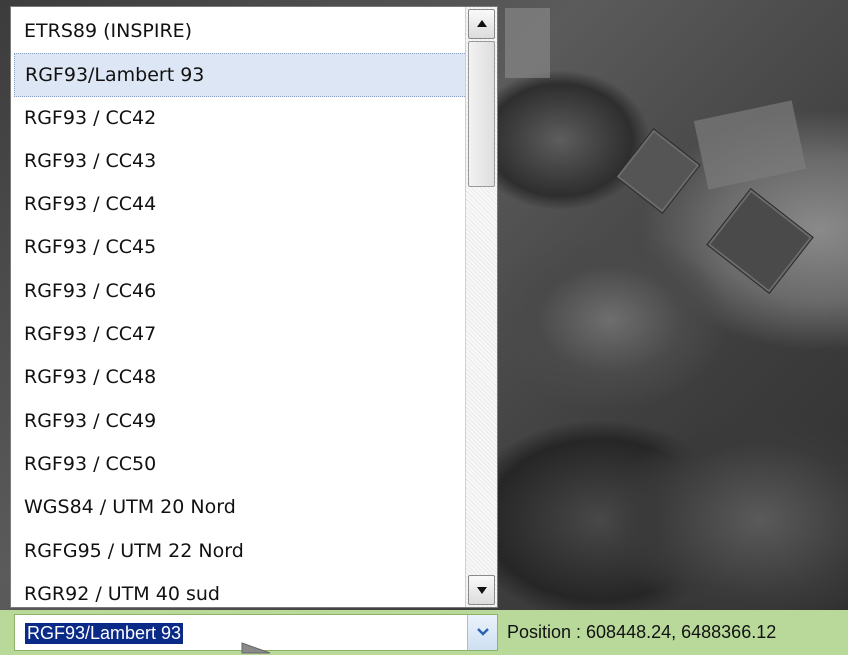  Describe the element at coordinates (481, 307) in the screenshot. I see `vertical-scrollbar` at that location.